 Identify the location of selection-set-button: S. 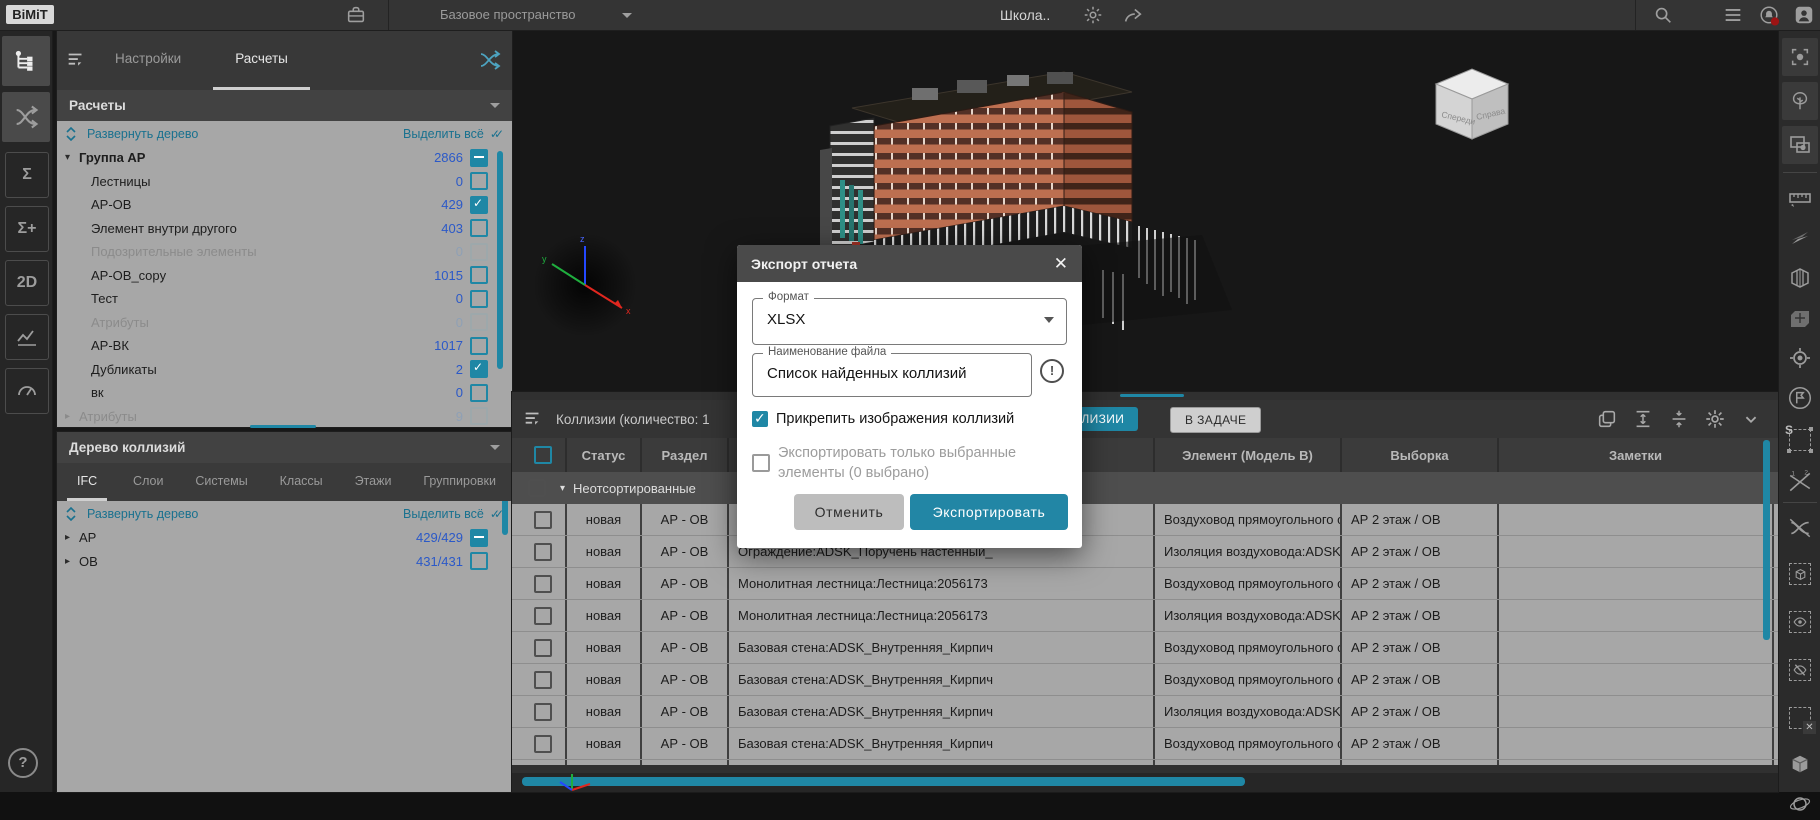
(1800, 439).